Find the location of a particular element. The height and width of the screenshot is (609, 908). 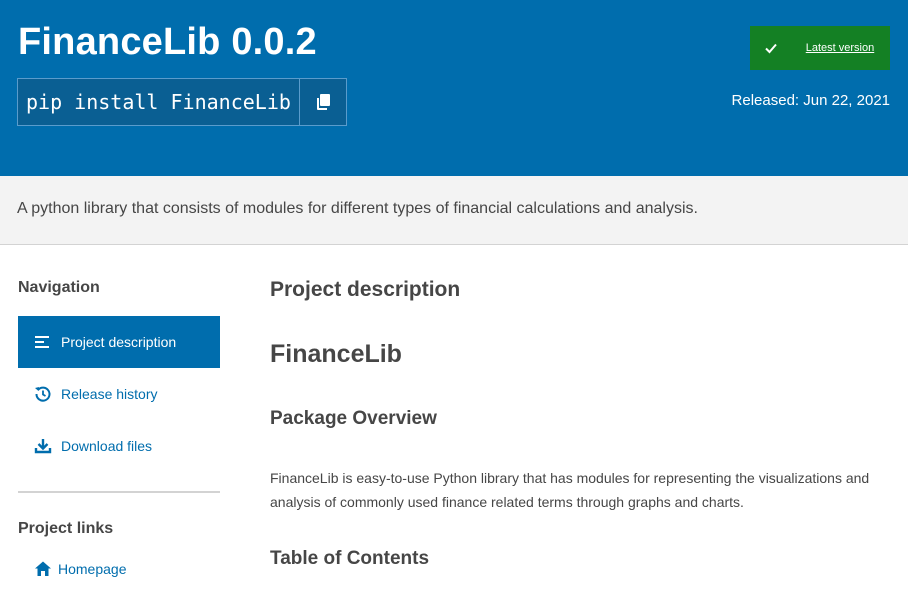

homepage-link: Homepage is located at coordinates (119, 569).